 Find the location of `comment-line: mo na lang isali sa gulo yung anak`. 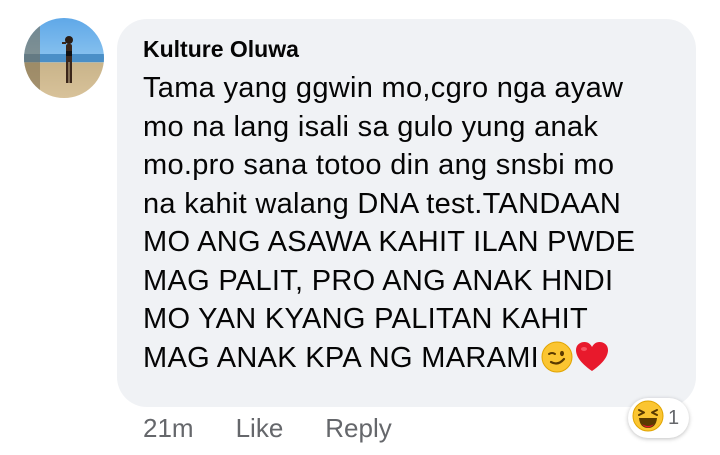

comment-line: mo na lang isali sa gulo yung anak is located at coordinates (371, 126).